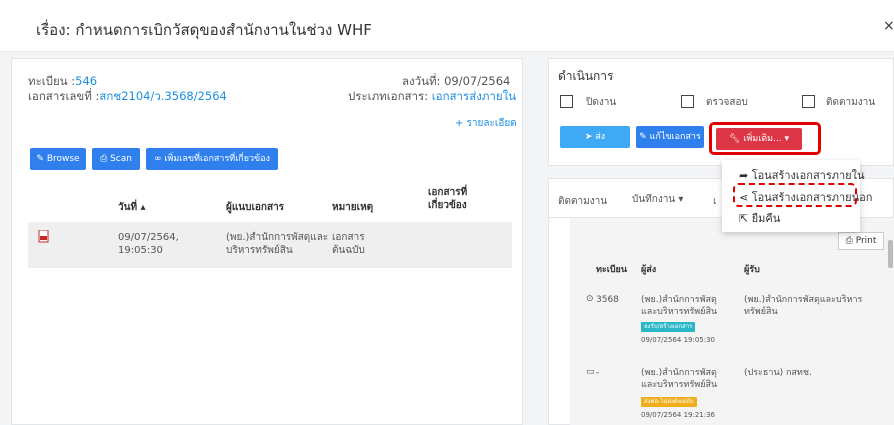 This screenshot has width=894, height=425. What do you see at coordinates (598, 373) in the screenshot?
I see `track-row-reg: -` at bounding box center [598, 373].